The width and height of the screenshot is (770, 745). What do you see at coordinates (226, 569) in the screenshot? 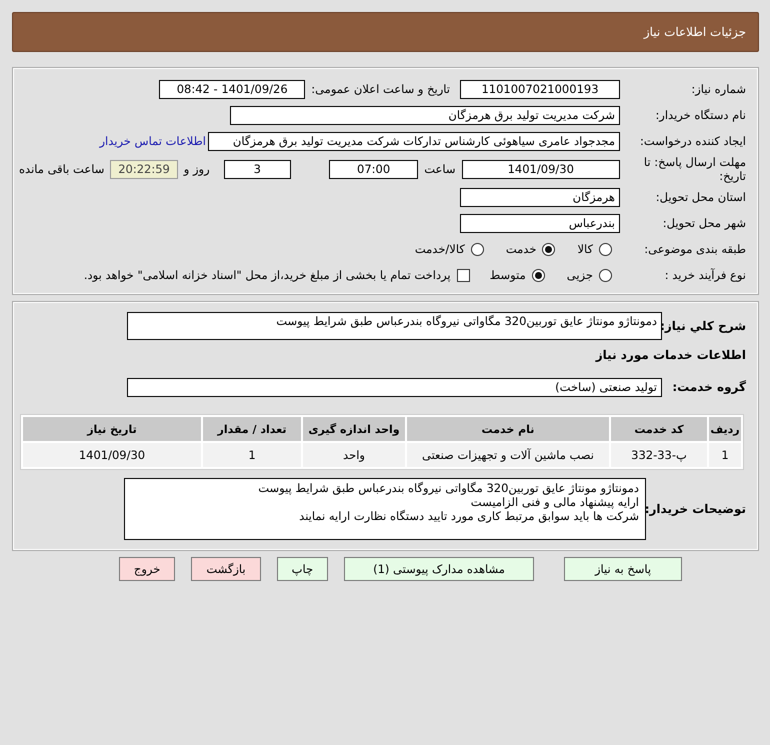
I see `action-button: بازگشت` at bounding box center [226, 569].